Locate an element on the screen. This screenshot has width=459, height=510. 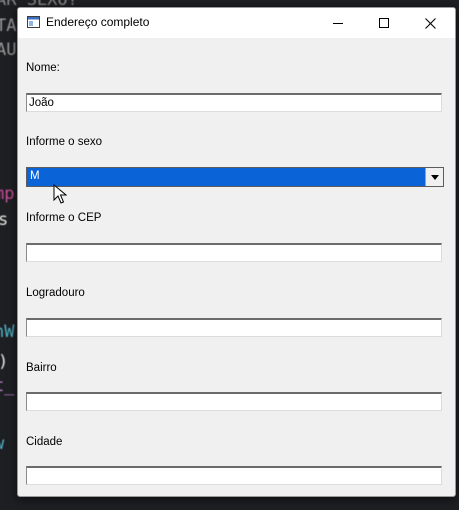
code-line: mp is located at coordinates (7, 194).